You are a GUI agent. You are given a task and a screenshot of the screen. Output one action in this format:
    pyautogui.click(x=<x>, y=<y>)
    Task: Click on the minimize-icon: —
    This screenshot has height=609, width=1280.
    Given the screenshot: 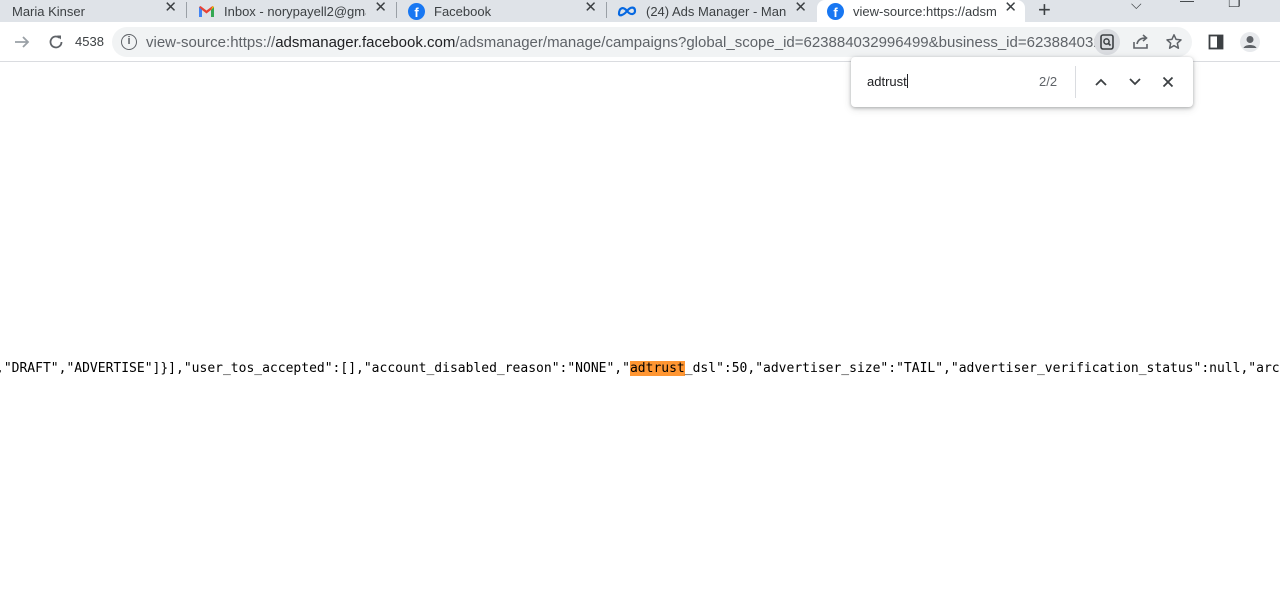 What is the action you would take?
    pyautogui.click(x=1187, y=4)
    